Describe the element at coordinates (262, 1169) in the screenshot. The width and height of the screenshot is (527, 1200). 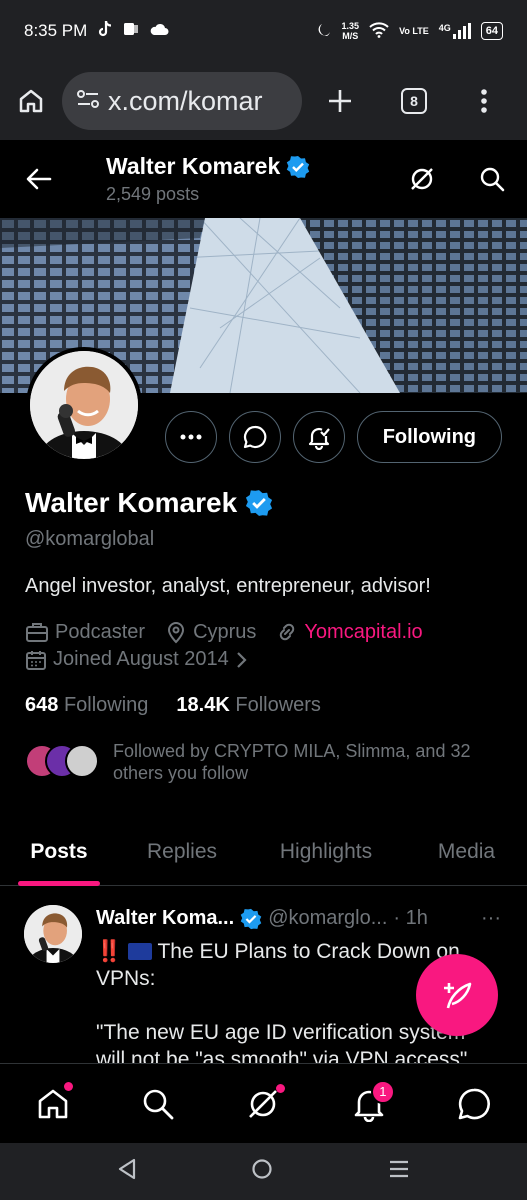
I see `circle-home-icon` at that location.